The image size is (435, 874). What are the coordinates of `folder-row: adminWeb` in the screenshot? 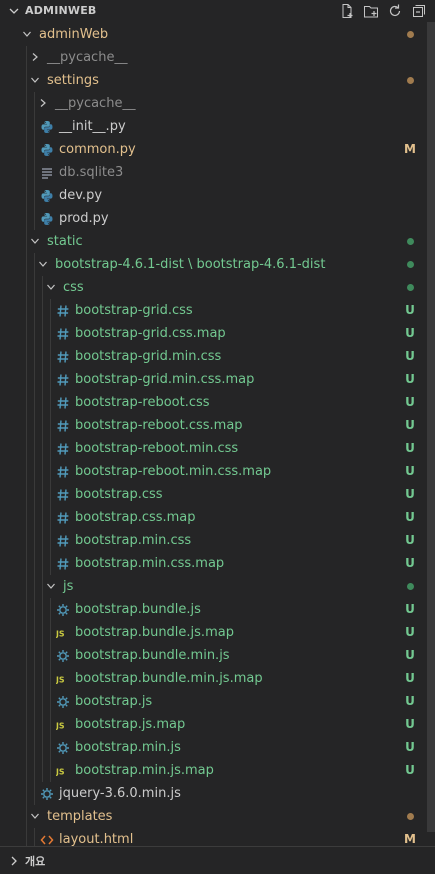 It's located at (217, 34).